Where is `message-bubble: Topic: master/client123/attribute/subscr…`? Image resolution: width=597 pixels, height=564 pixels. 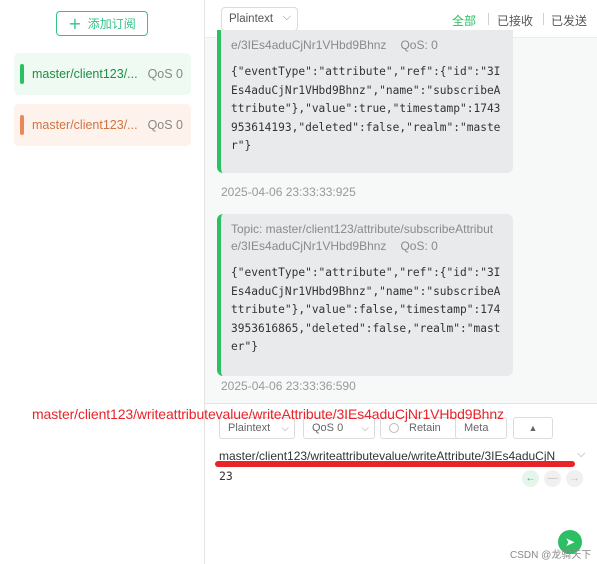 message-bubble: Topic: master/client123/attribute/subscr… is located at coordinates (365, 295).